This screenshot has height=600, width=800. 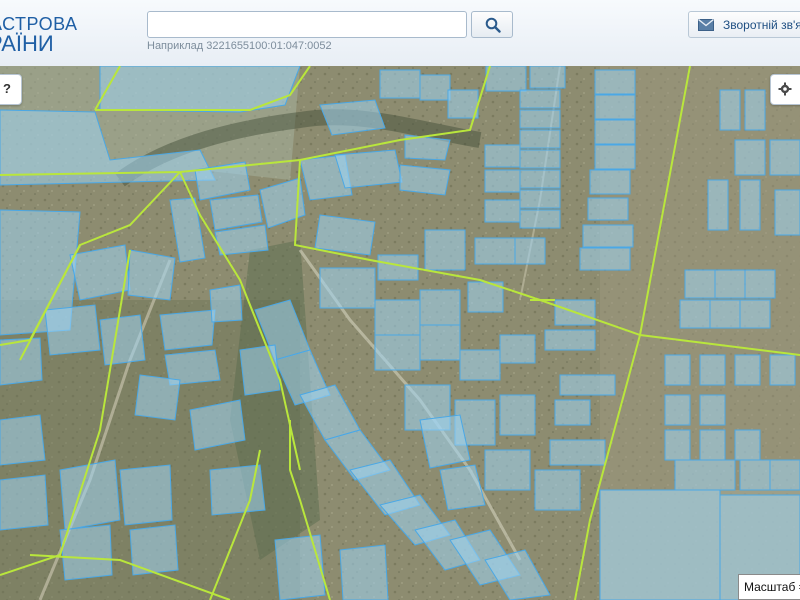 I want to click on cadastral-search-input, so click(x=307, y=24).